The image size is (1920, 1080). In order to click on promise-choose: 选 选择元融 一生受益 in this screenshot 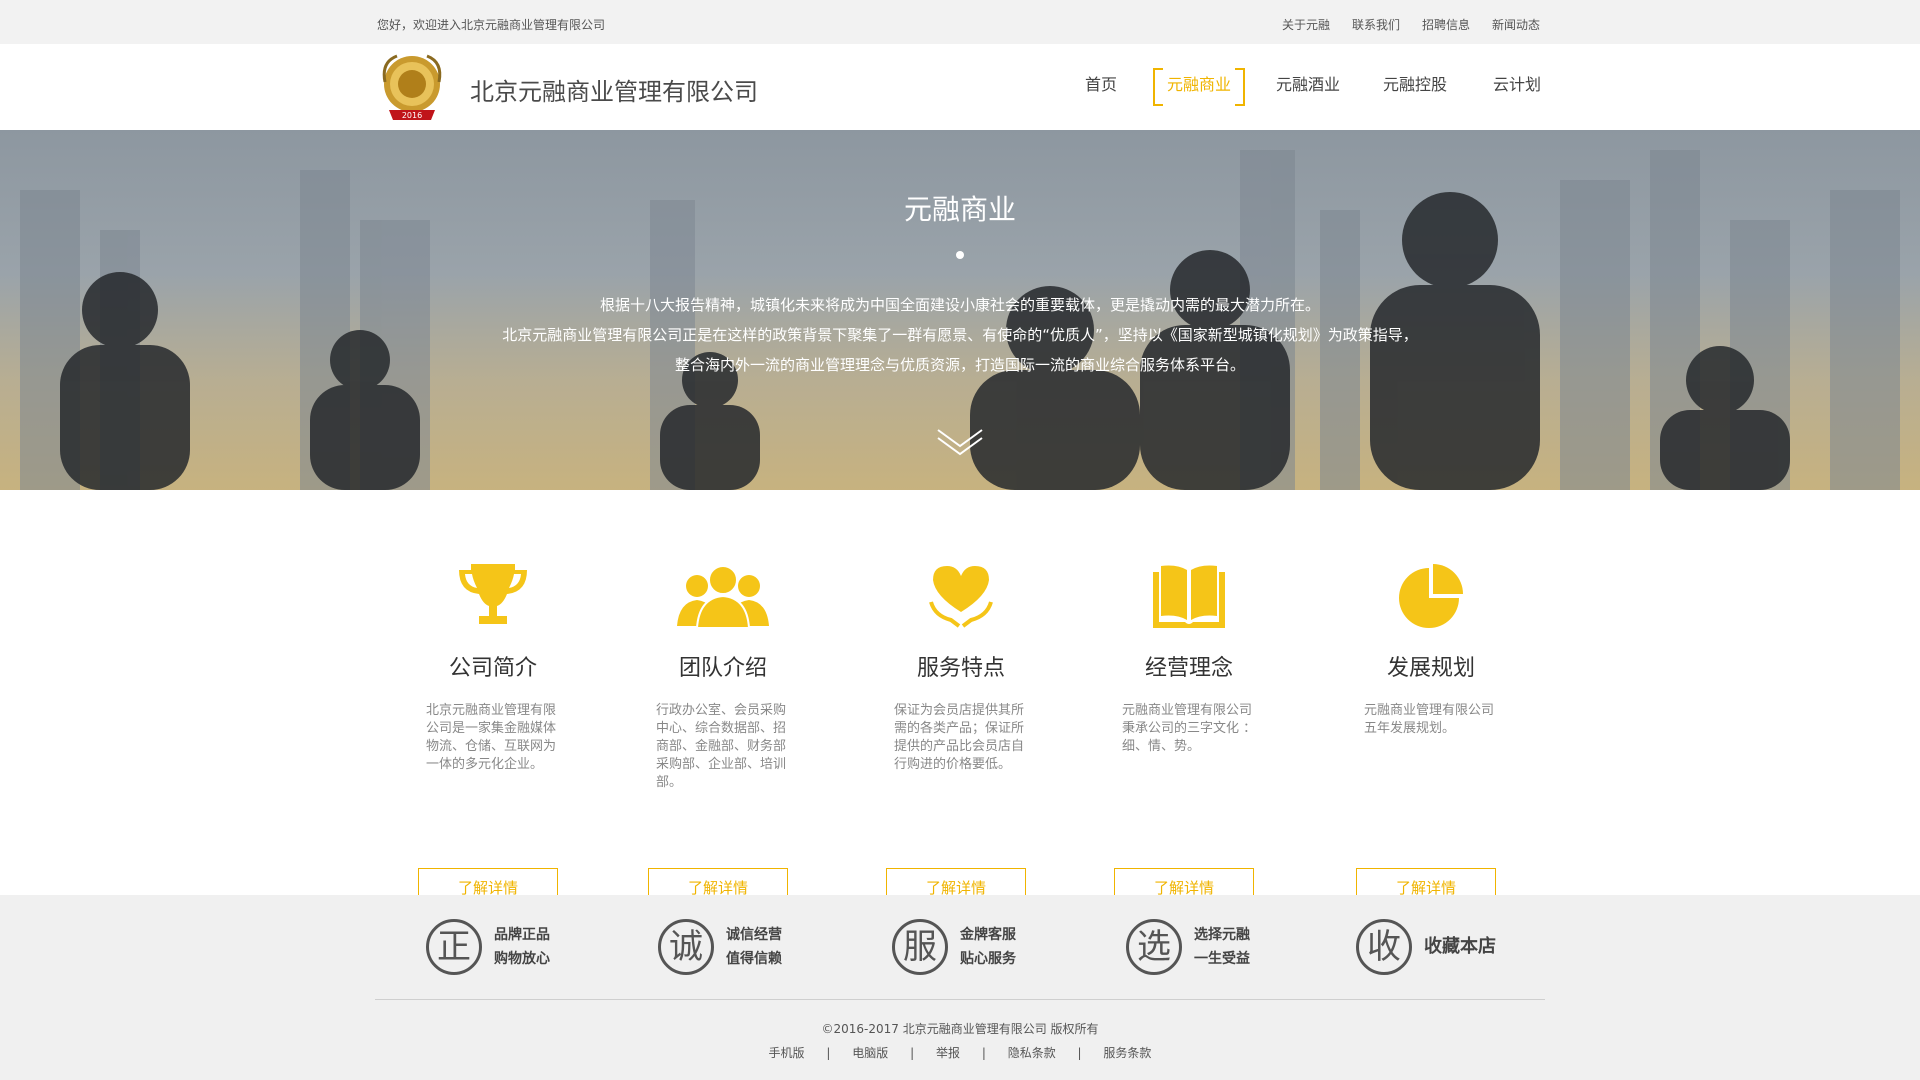, I will do `click(1188, 947)`.